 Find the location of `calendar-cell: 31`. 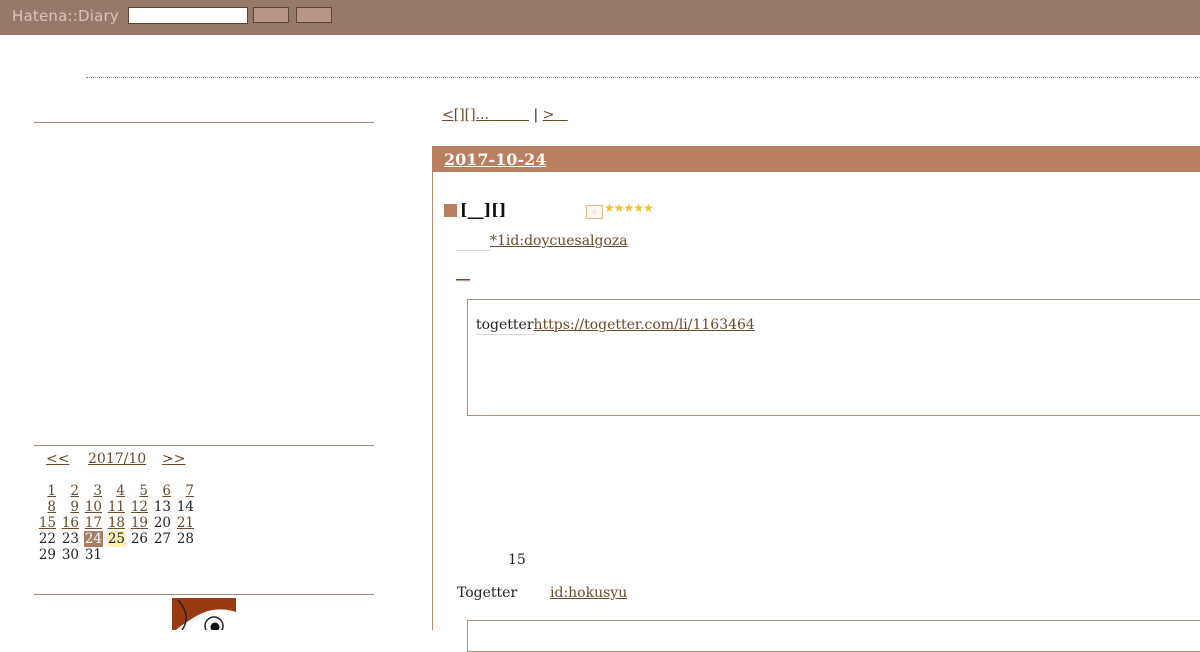

calendar-cell: 31 is located at coordinates (91, 555).